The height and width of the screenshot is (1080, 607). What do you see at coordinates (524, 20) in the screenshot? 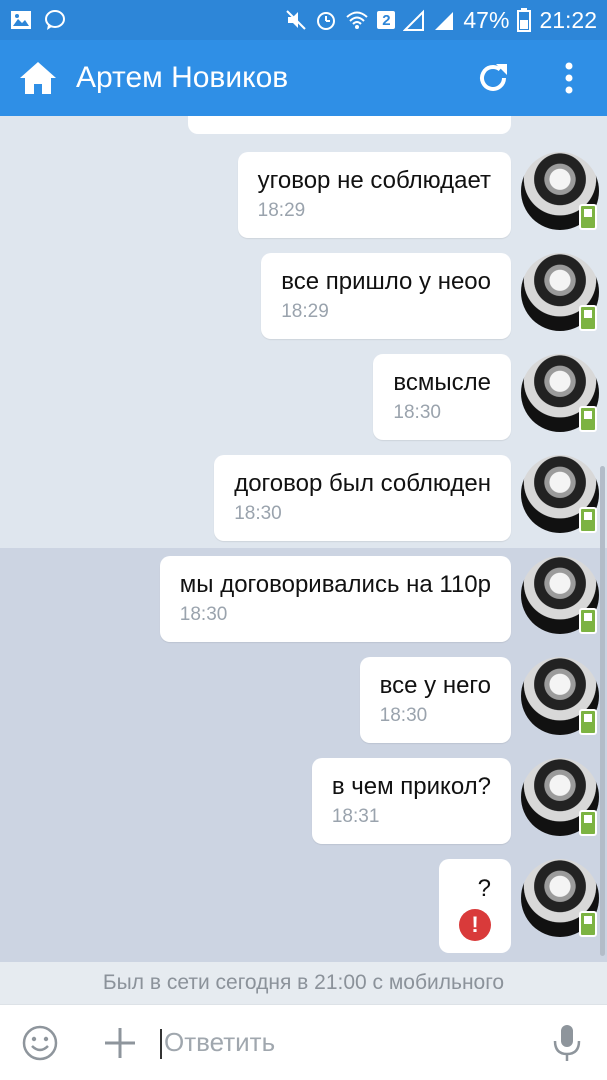
I see `battery-icon` at bounding box center [524, 20].